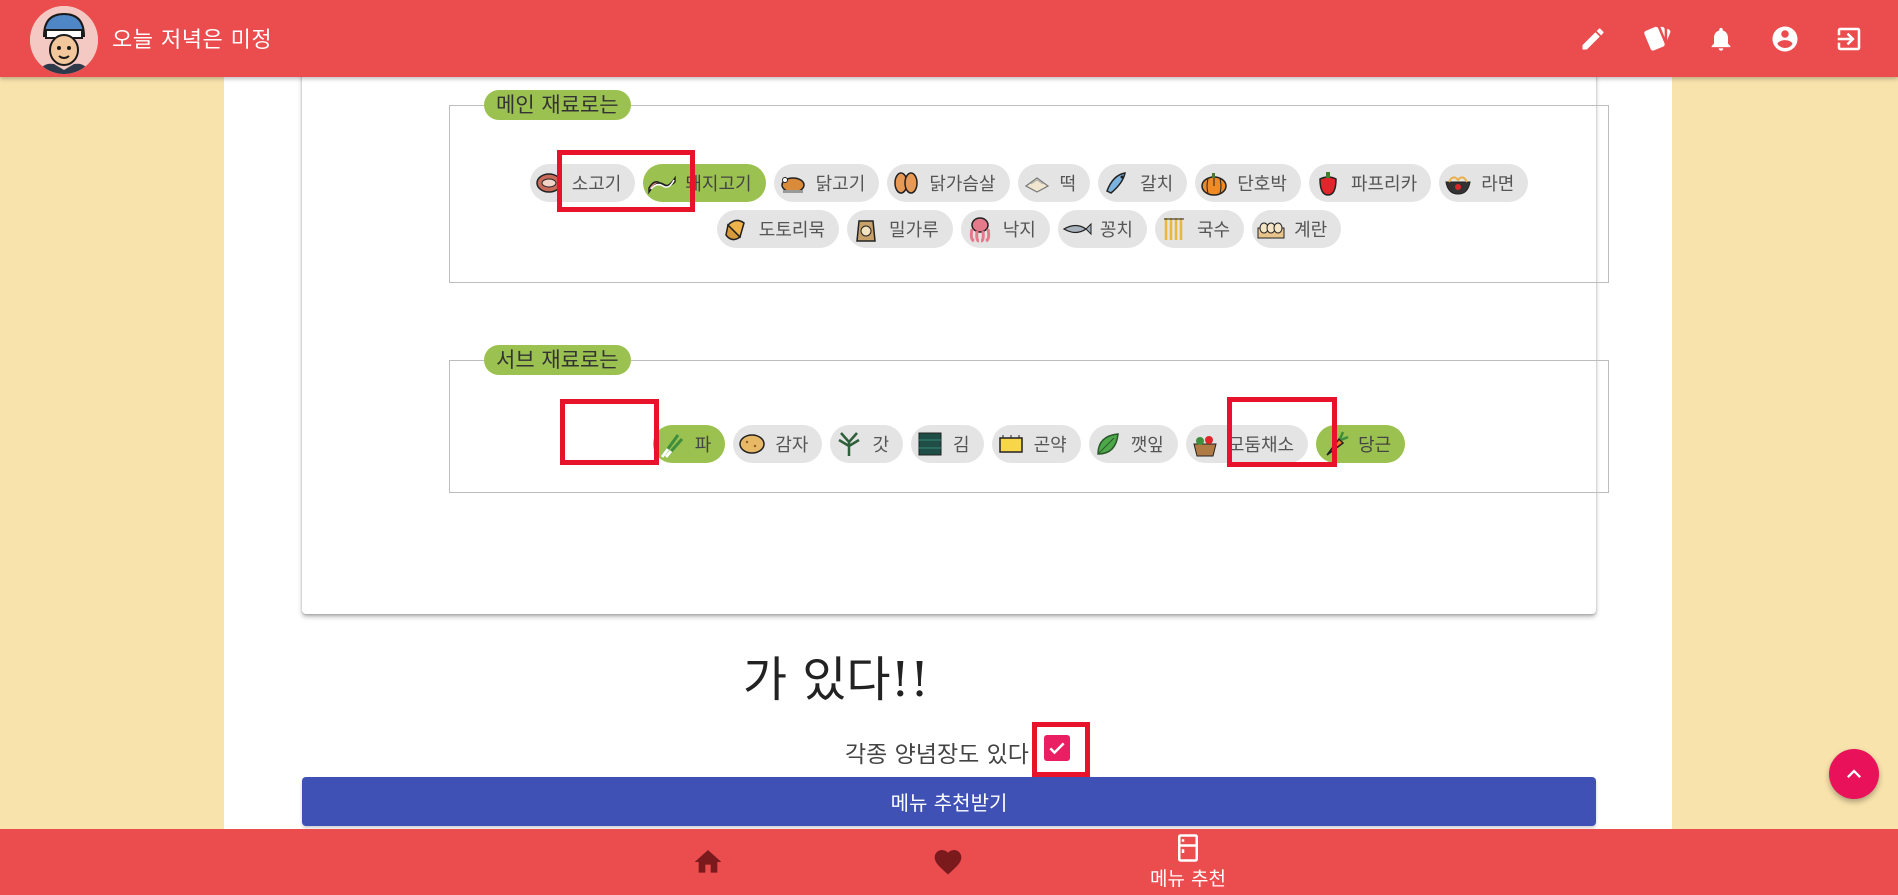  What do you see at coordinates (1077, 229) in the screenshot?
I see `saury-icon` at bounding box center [1077, 229].